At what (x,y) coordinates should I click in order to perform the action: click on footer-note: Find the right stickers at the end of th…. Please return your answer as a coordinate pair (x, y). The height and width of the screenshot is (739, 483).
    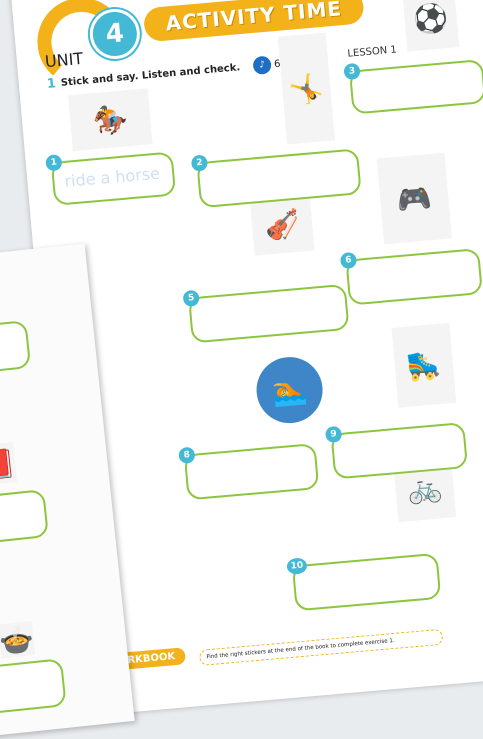
    Looking at the image, I should click on (321, 647).